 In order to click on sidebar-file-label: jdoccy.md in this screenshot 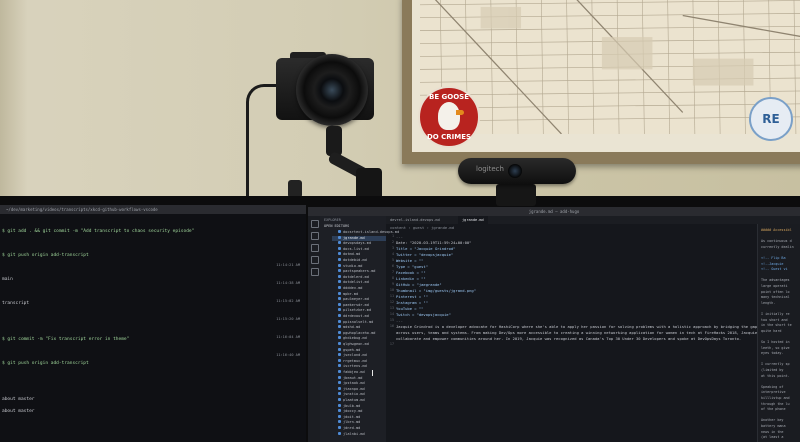, I will do `click(353, 411)`.